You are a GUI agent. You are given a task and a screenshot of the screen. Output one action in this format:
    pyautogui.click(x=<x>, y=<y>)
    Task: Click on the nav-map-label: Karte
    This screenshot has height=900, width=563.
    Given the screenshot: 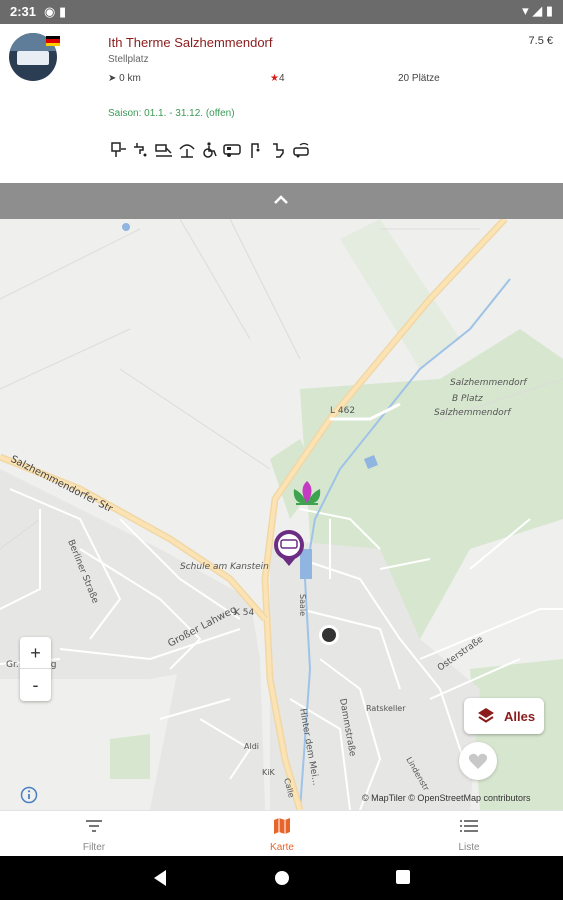 What is the action you would take?
    pyautogui.click(x=282, y=847)
    